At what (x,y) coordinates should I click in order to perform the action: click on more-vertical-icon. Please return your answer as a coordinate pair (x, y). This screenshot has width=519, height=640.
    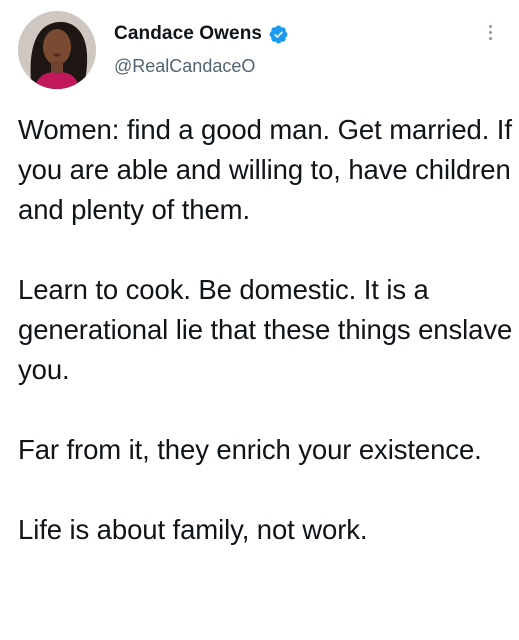
    Looking at the image, I should click on (490, 32).